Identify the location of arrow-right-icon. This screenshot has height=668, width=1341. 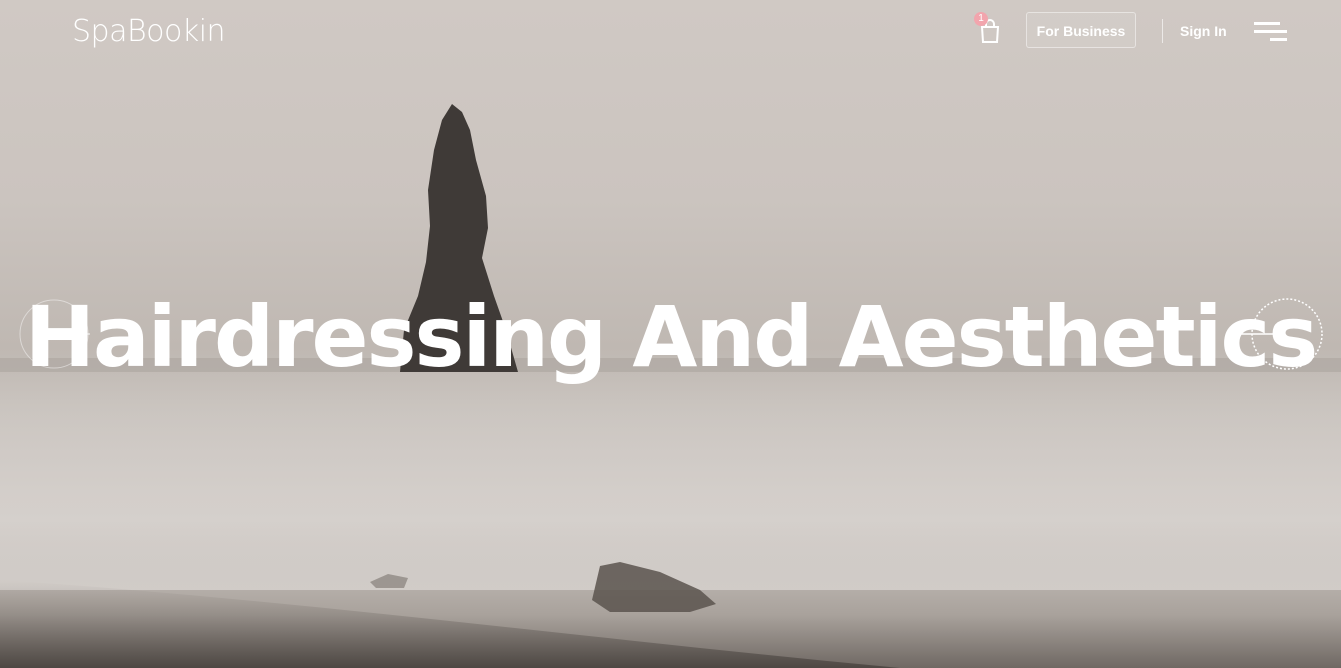
(1278, 334).